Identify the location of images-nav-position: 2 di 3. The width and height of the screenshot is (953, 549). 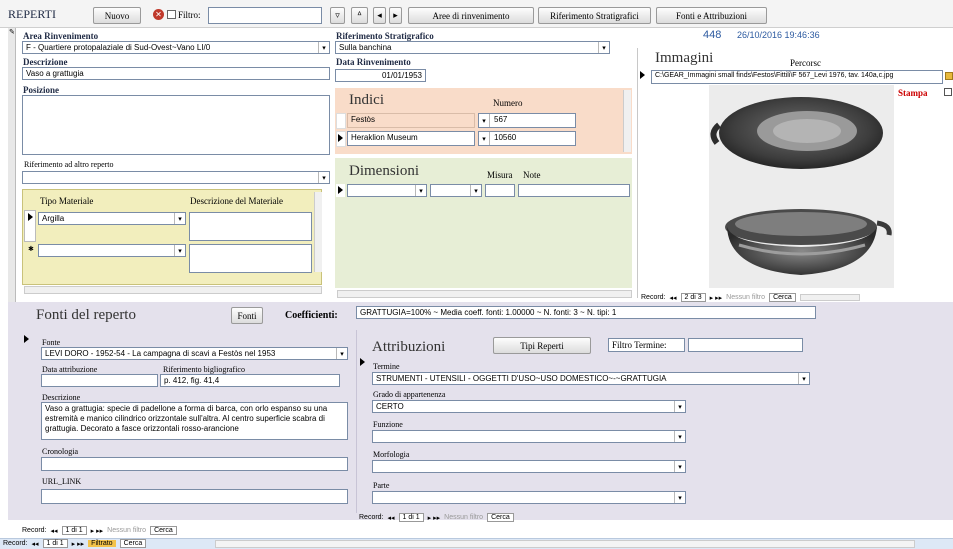
(693, 297).